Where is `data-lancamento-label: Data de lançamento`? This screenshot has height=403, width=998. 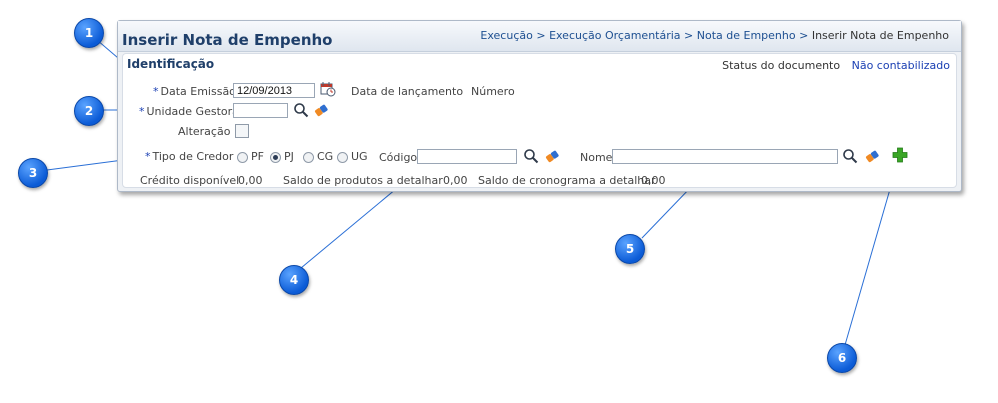
data-lancamento-label: Data de lançamento is located at coordinates (407, 91).